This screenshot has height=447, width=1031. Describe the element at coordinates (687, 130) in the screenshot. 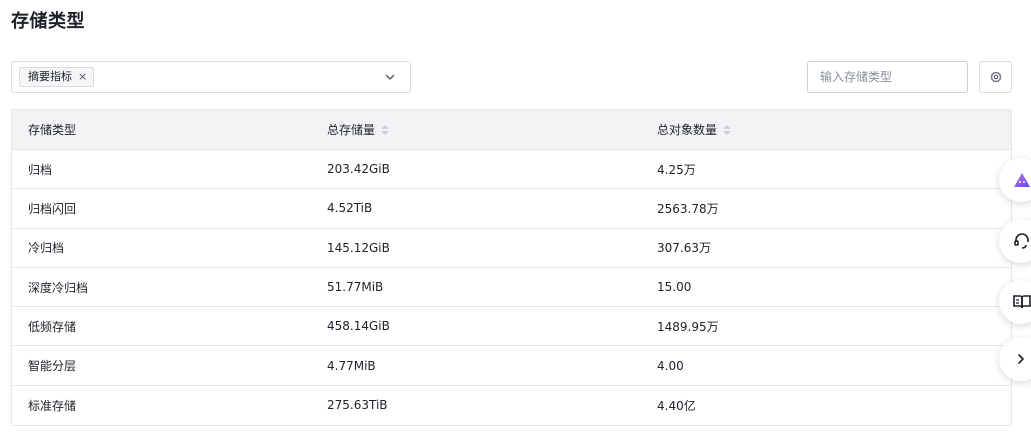

I see `header-total-objects-label: 总对象数量` at that location.